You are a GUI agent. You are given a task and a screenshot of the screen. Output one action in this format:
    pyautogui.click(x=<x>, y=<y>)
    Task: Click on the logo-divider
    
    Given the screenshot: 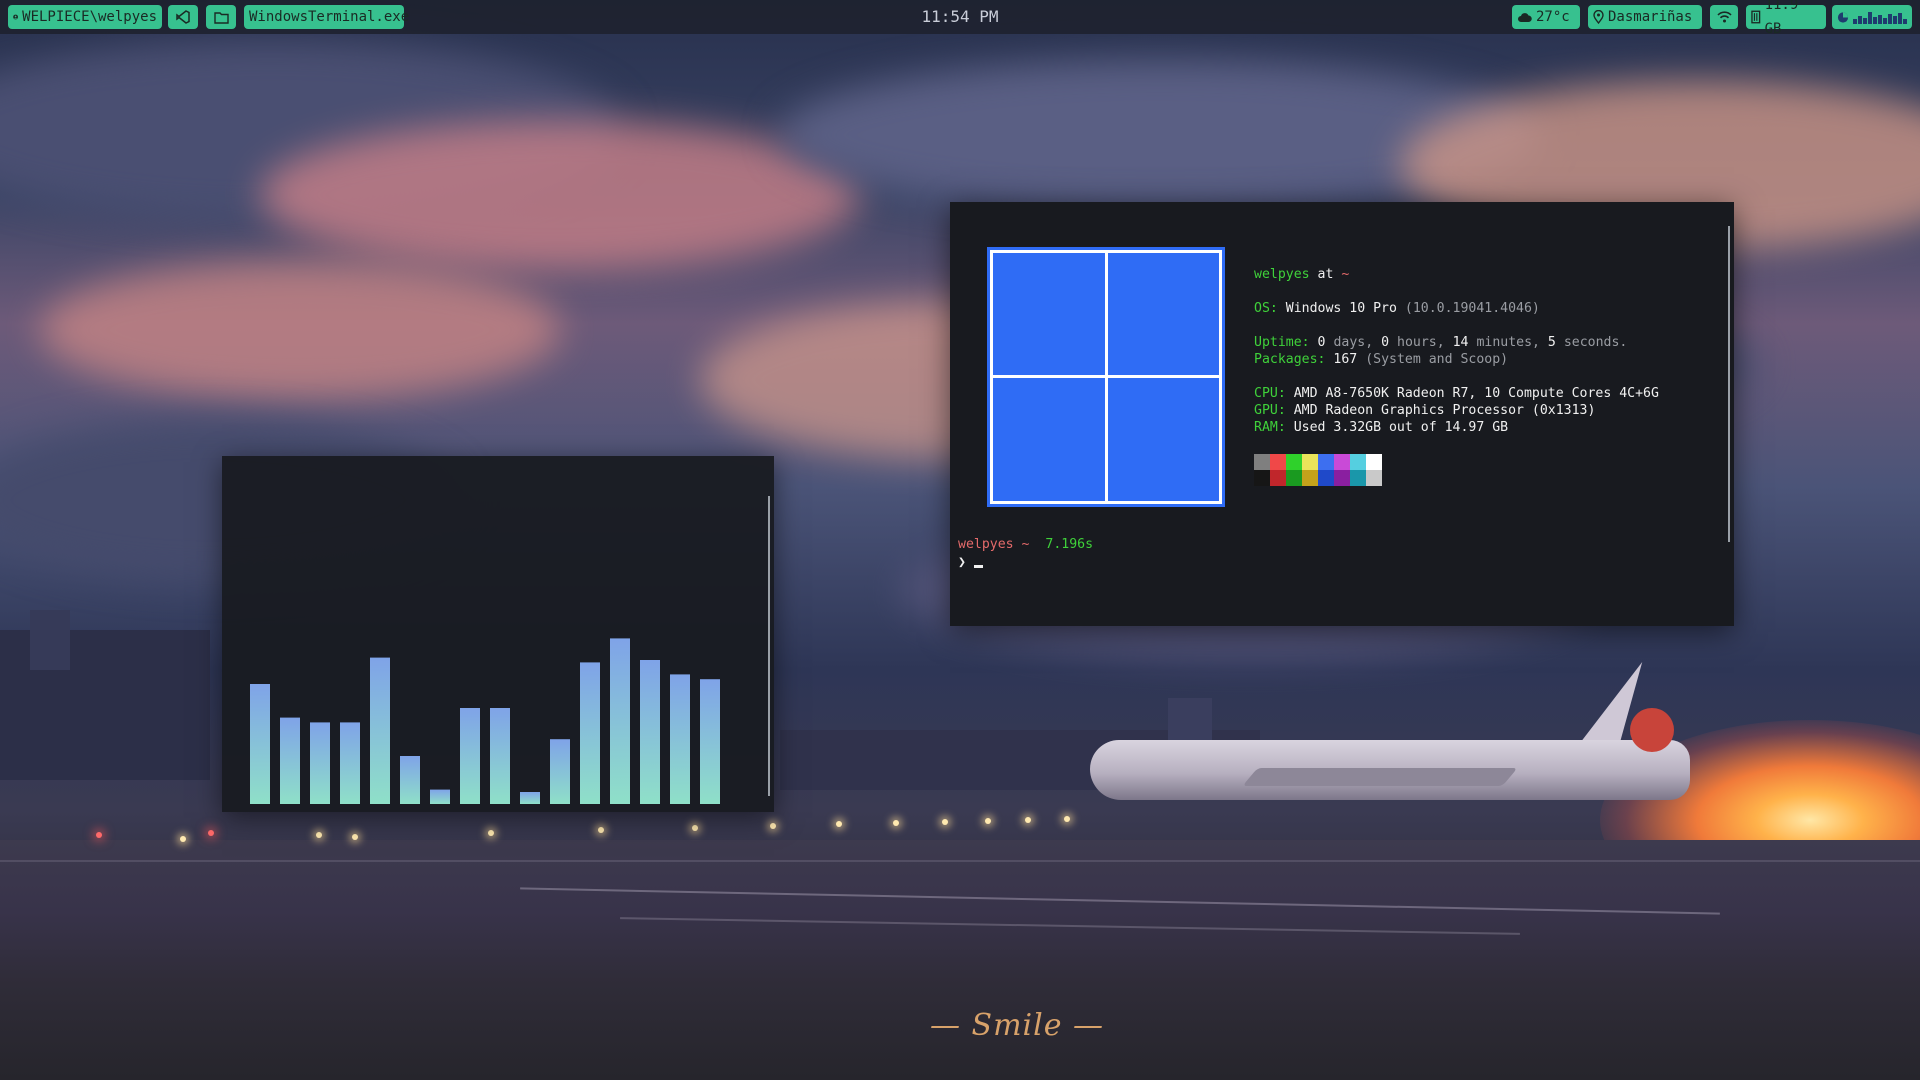 What is the action you would take?
    pyautogui.click(x=1106, y=376)
    